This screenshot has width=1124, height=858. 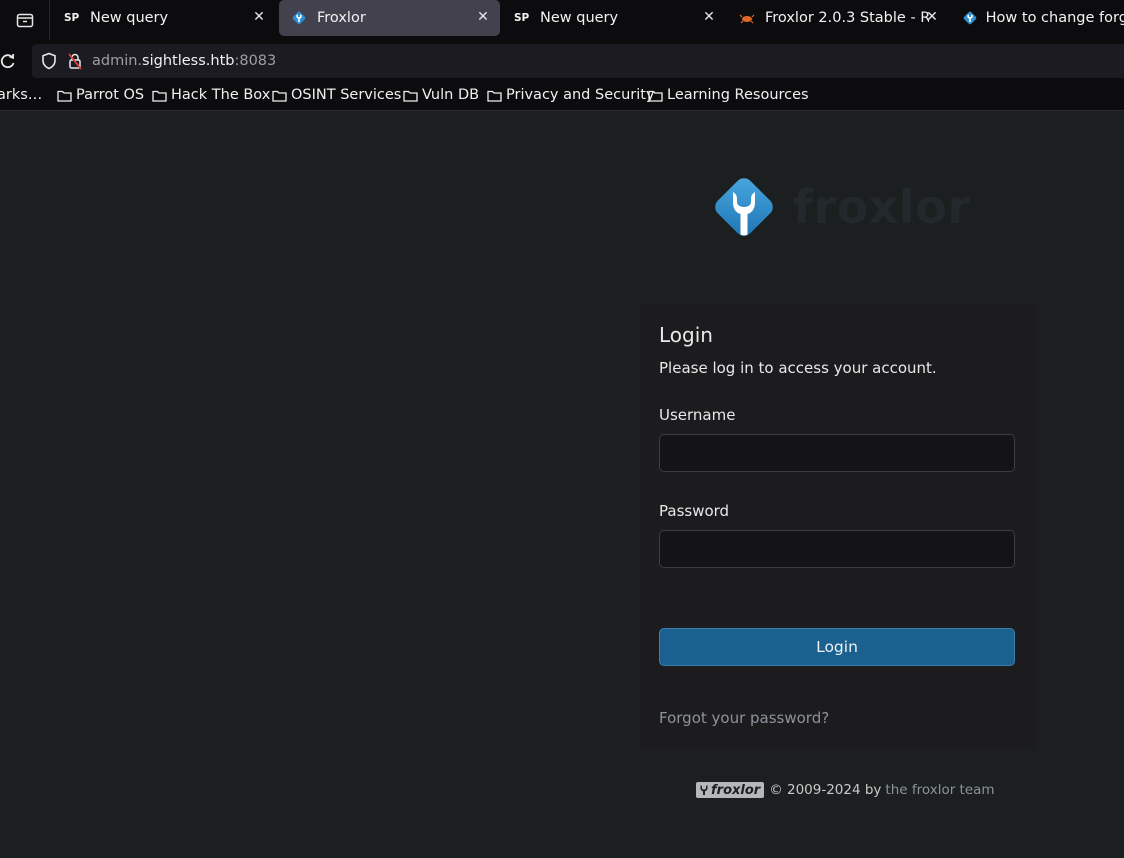 I want to click on tracking-protection-shield-icon, so click(x=49, y=61).